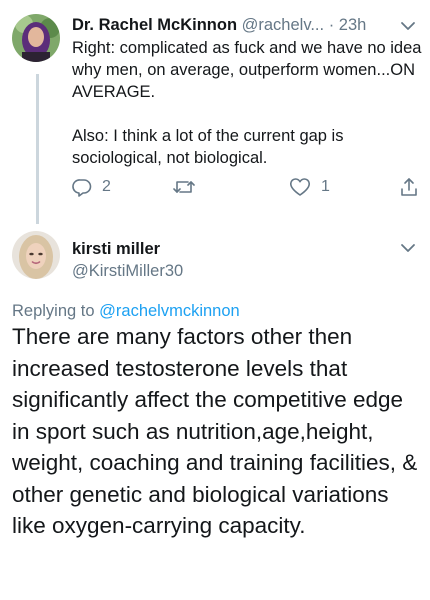  I want to click on tweet1-chevron-down-icon, so click(408, 26).